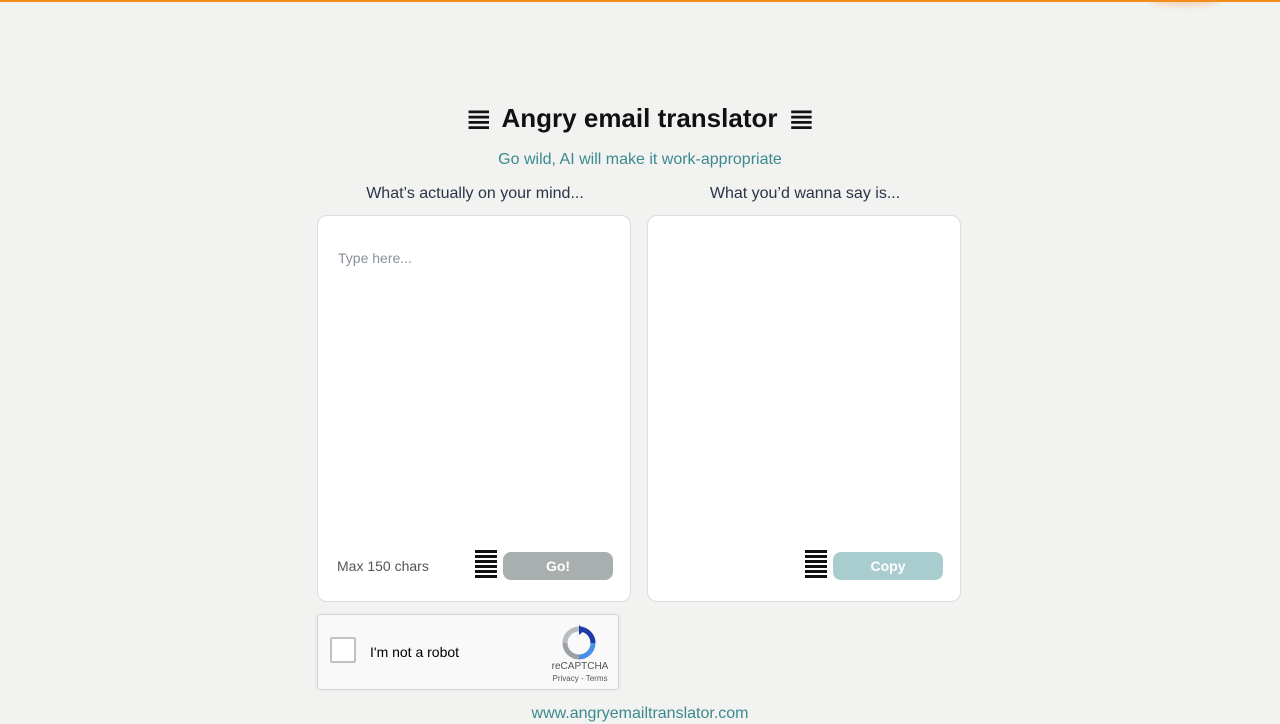  I want to click on input-panel: Max 150 chars Go!, so click(474, 408).